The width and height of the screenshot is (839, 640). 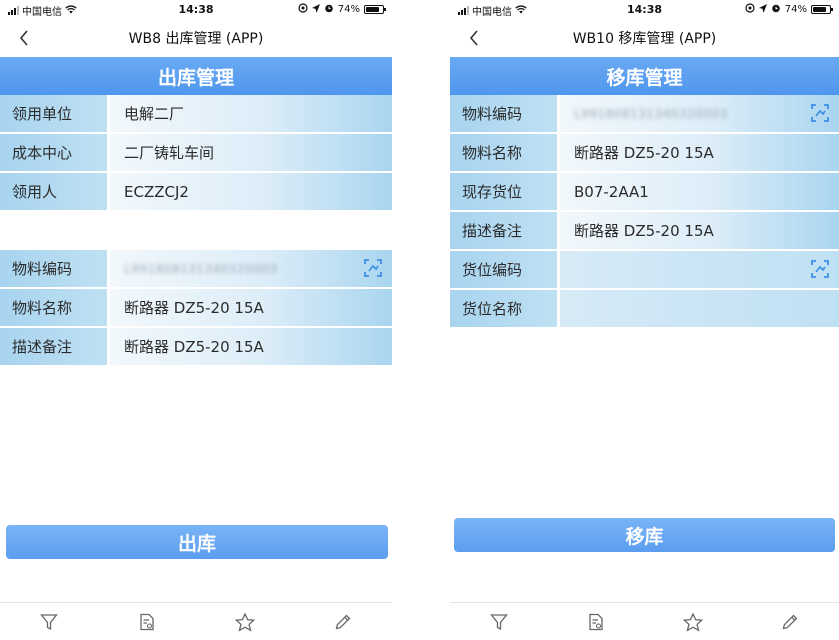 What do you see at coordinates (53, 152) in the screenshot?
I see `field-label: 成本中心` at bounding box center [53, 152].